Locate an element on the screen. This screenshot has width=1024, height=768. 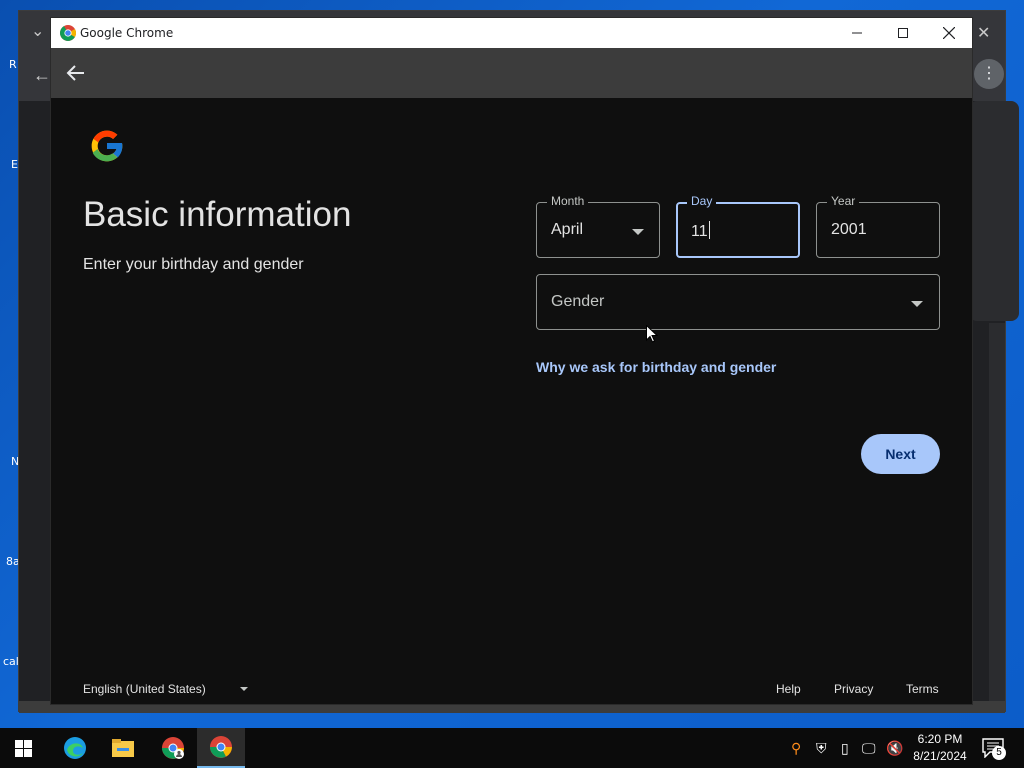
chrome-taskbar-button is located at coordinates (221, 748).